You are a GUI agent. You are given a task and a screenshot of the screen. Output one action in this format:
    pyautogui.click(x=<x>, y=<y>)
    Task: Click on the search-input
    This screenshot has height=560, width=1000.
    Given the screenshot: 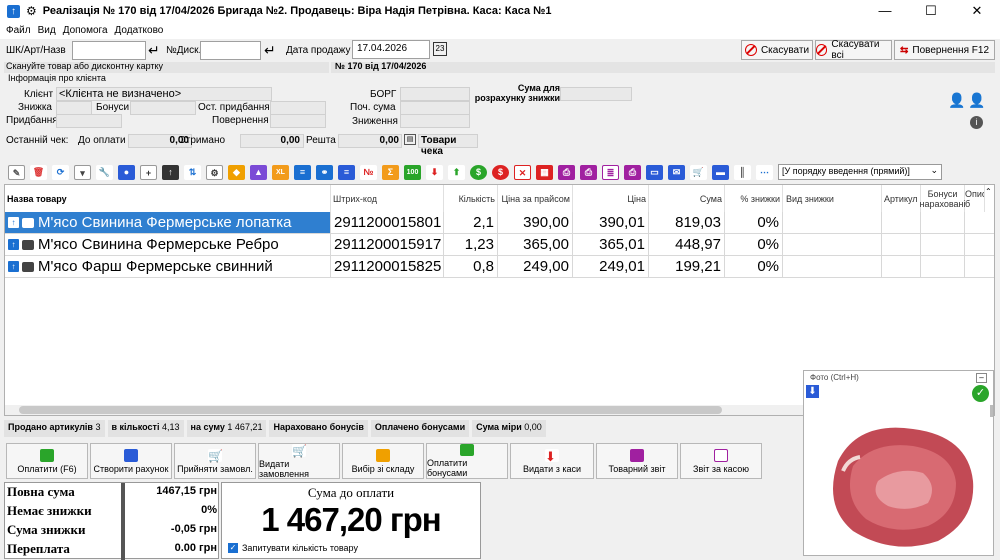 What is the action you would take?
    pyautogui.click(x=109, y=50)
    